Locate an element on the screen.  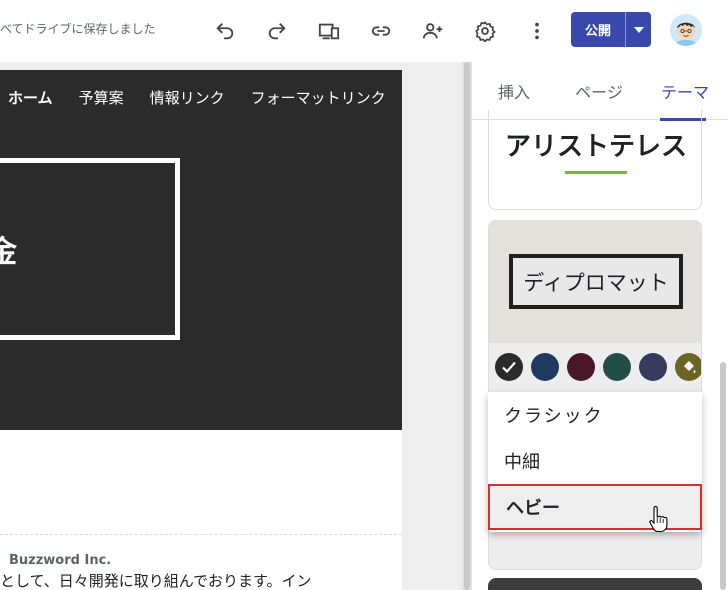
swatch-charcoal is located at coordinates (509, 367).